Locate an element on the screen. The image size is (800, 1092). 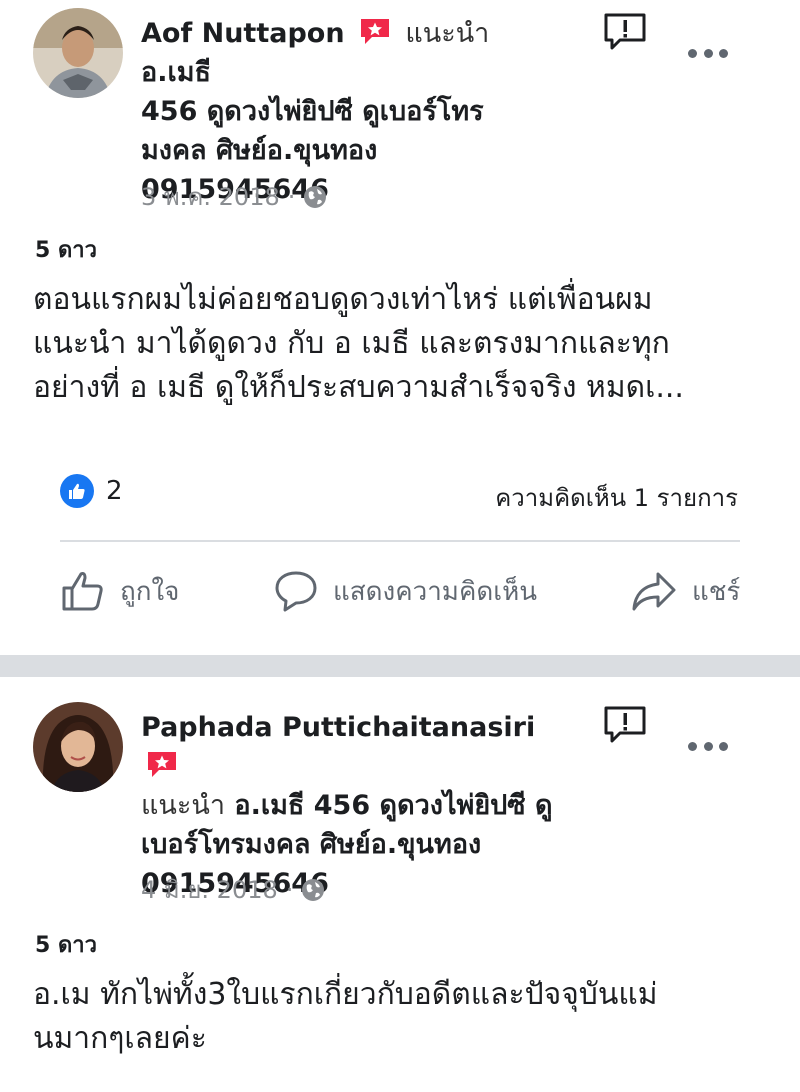
review-line: นมากๆเลยค่ะ is located at coordinates (120, 1038).